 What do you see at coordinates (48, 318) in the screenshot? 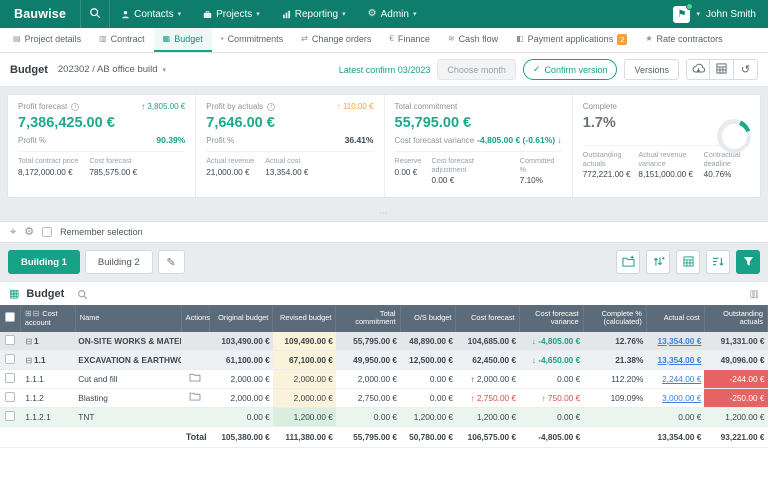
I see `column-header-cost-account: ⊞⊟ Cost account` at bounding box center [48, 318].